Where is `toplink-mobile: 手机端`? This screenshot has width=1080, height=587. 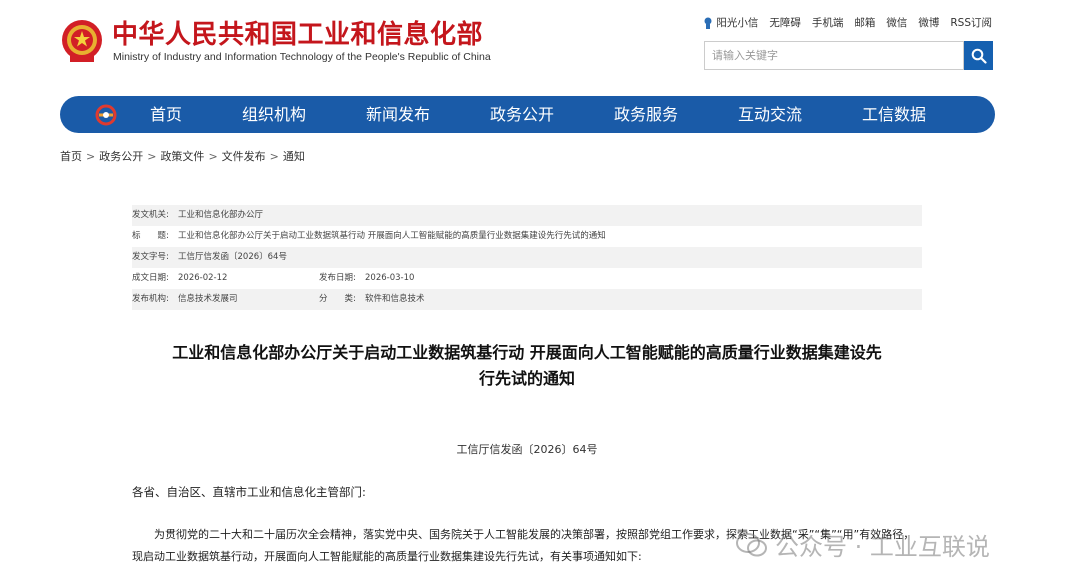 toplink-mobile: 手机端 is located at coordinates (828, 22).